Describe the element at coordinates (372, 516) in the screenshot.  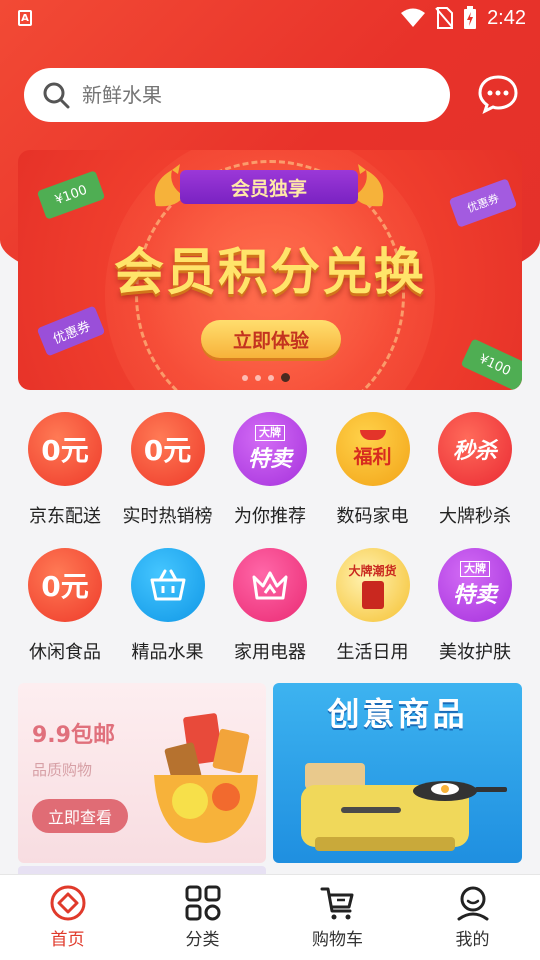
I see `category-label: 数码家电` at that location.